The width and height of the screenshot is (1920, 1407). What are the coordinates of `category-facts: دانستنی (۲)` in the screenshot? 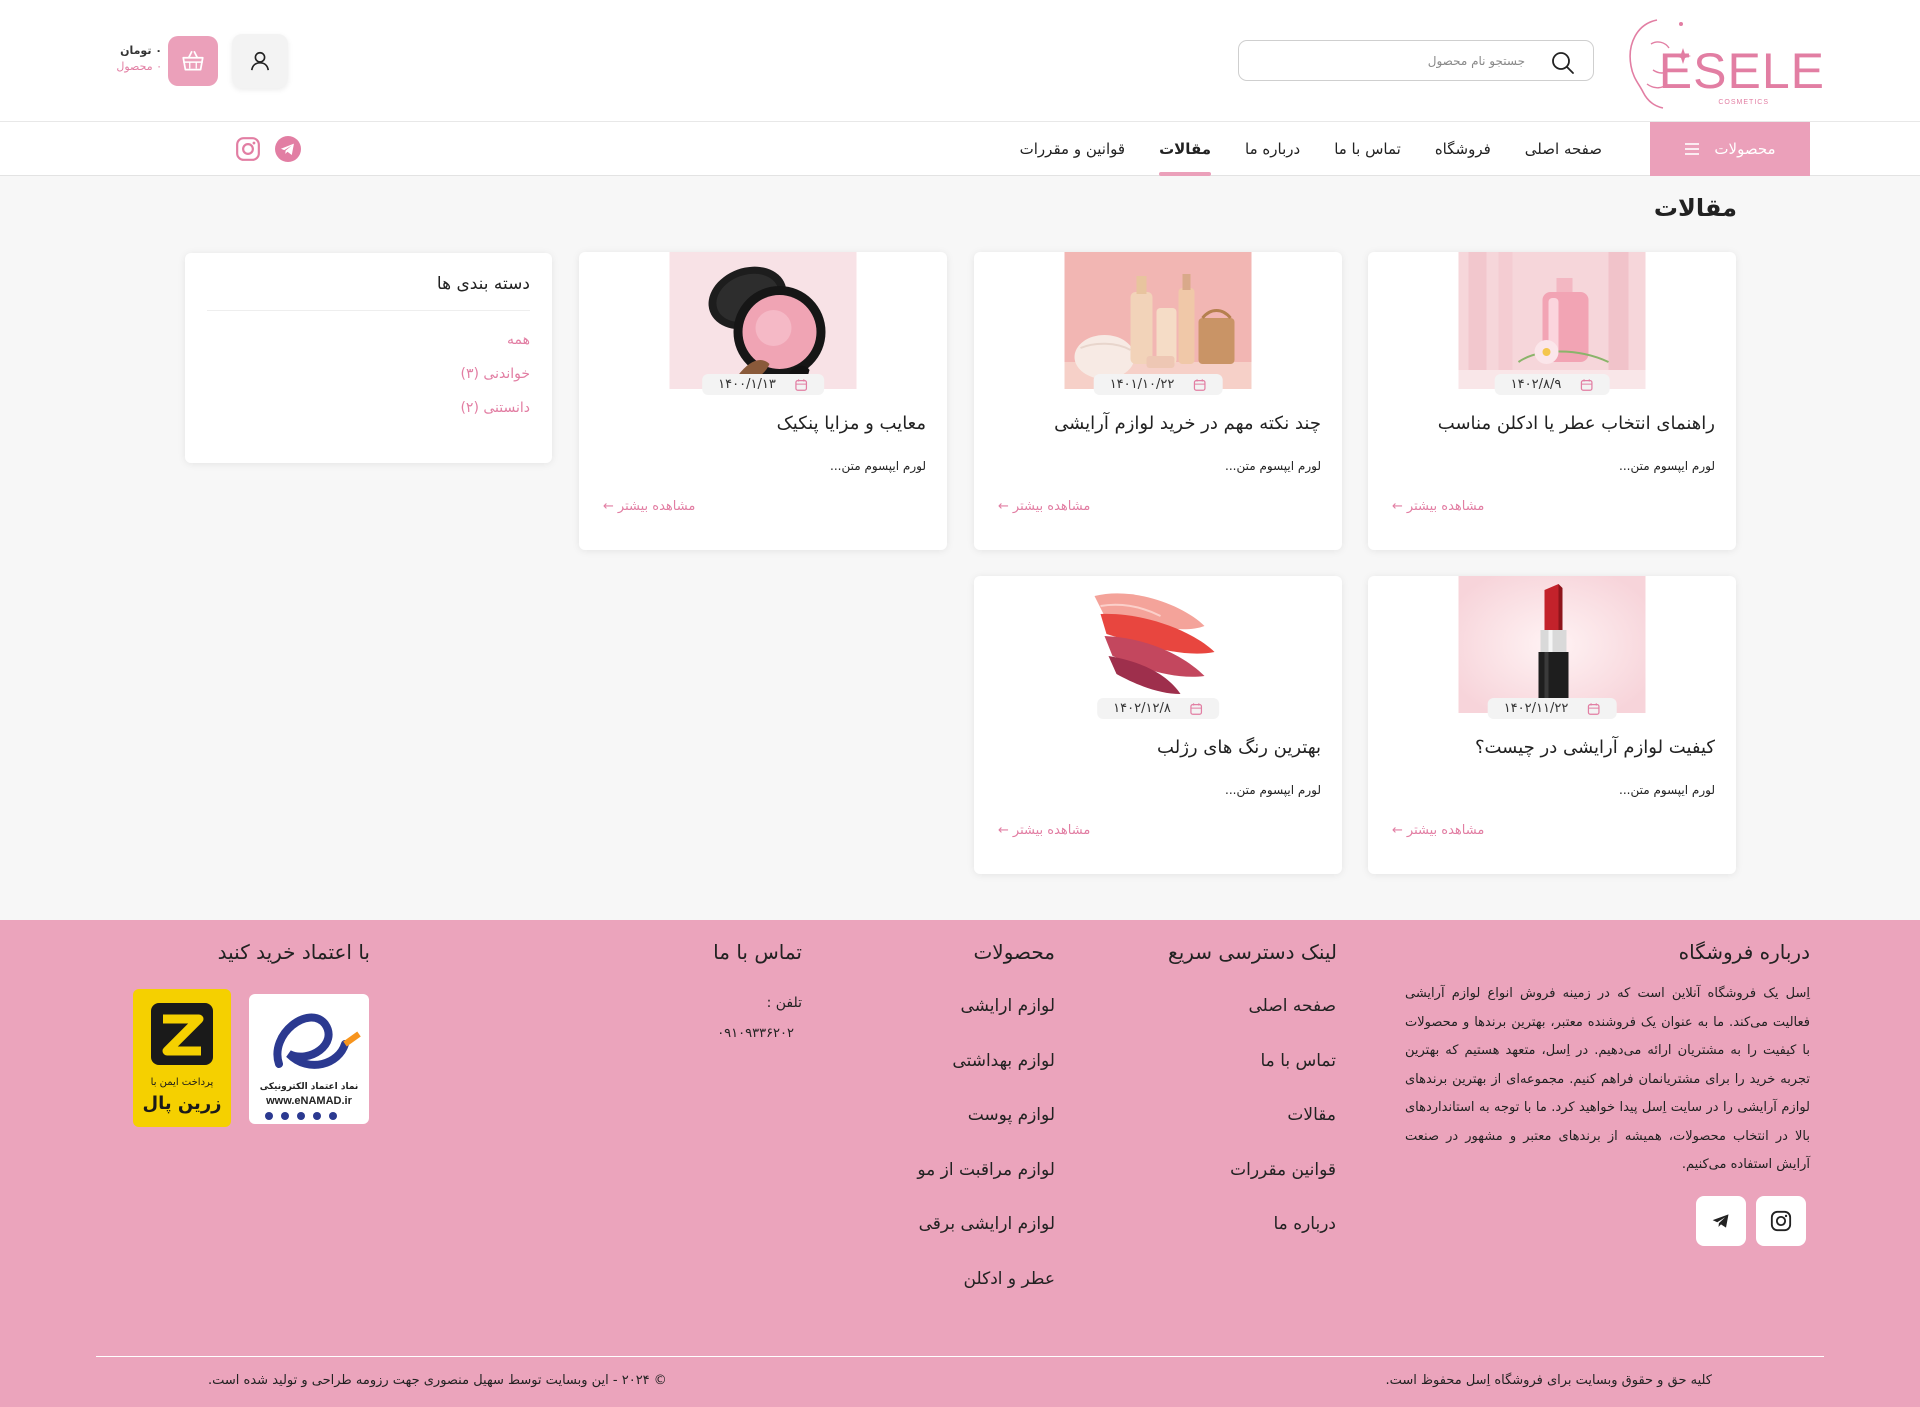 It's located at (495, 408).